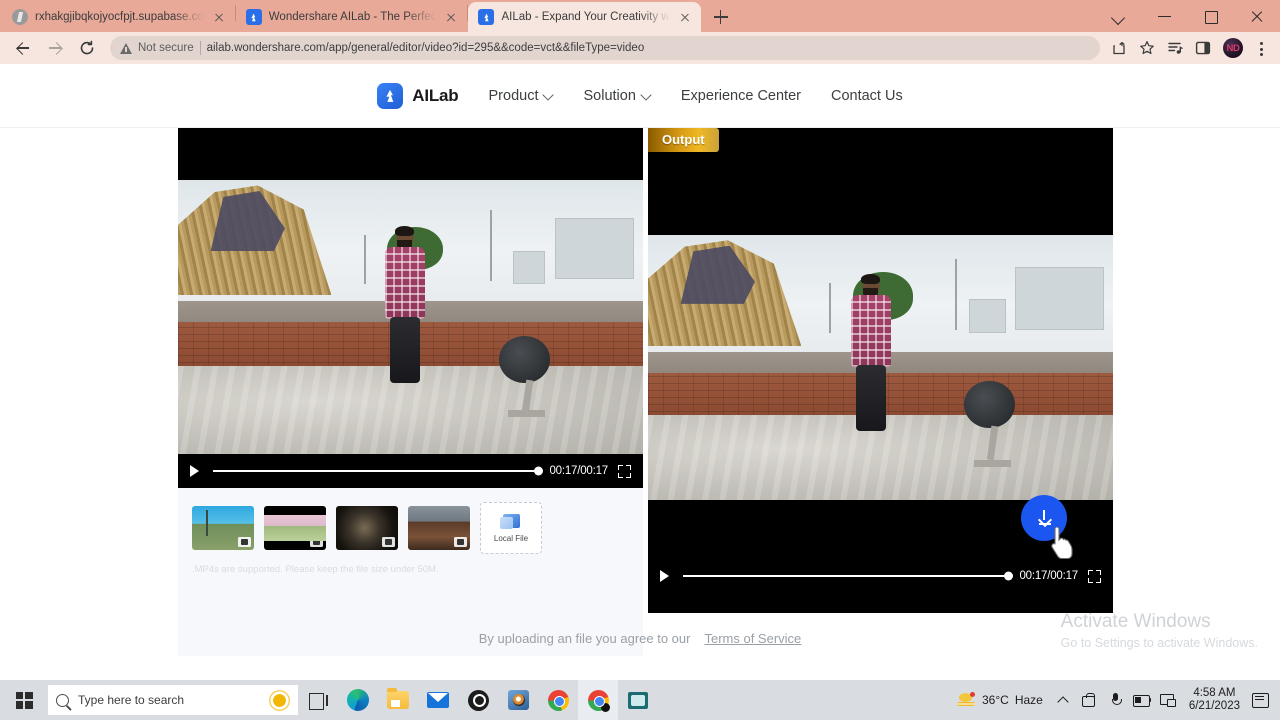  Describe the element at coordinates (223, 528) in the screenshot. I see `thumbnail-sample-railway` at that location.